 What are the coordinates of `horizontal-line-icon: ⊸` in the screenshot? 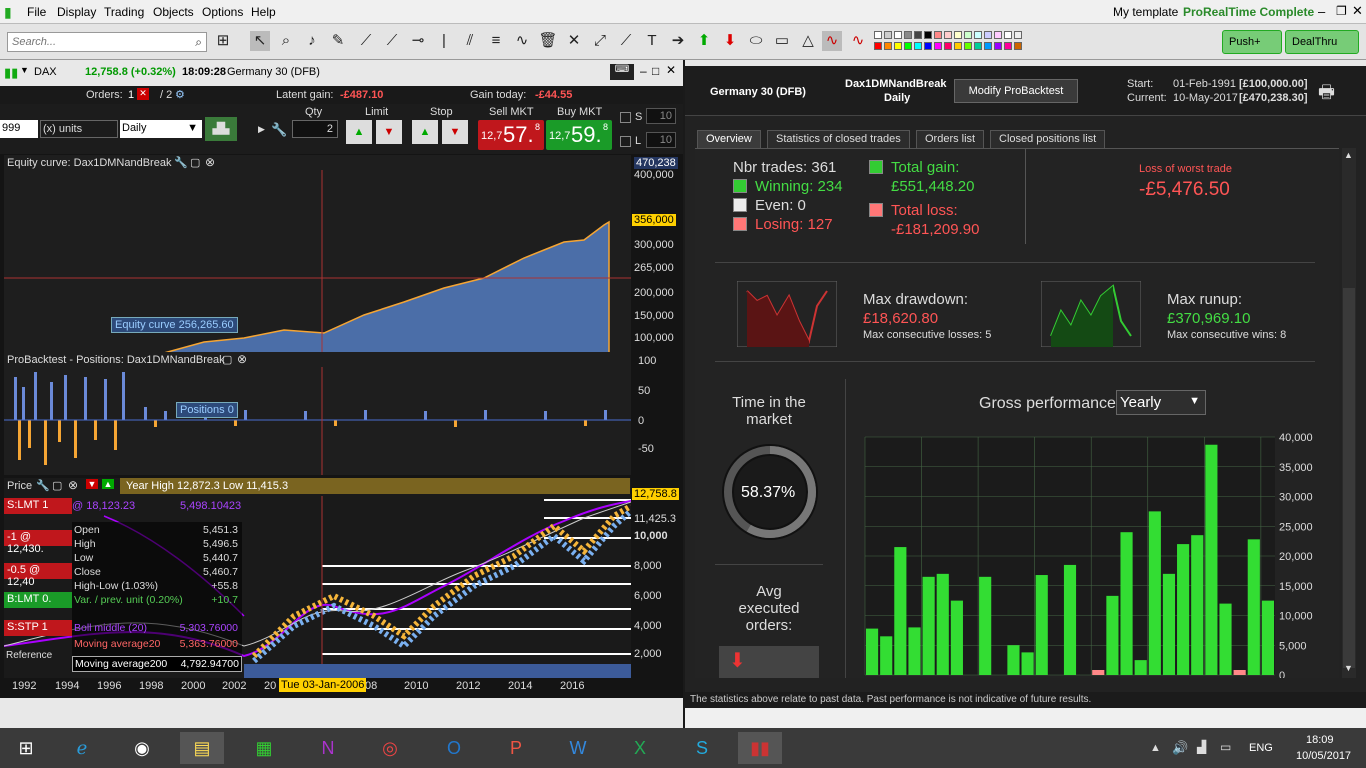 It's located at (418, 41).